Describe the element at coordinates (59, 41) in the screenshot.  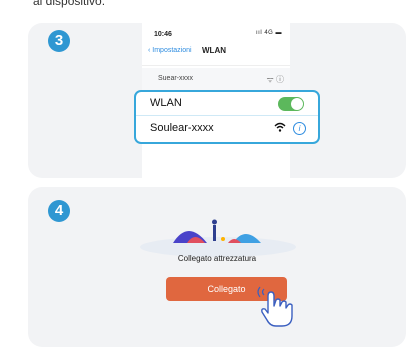
I see `step-3-badge: 3` at that location.